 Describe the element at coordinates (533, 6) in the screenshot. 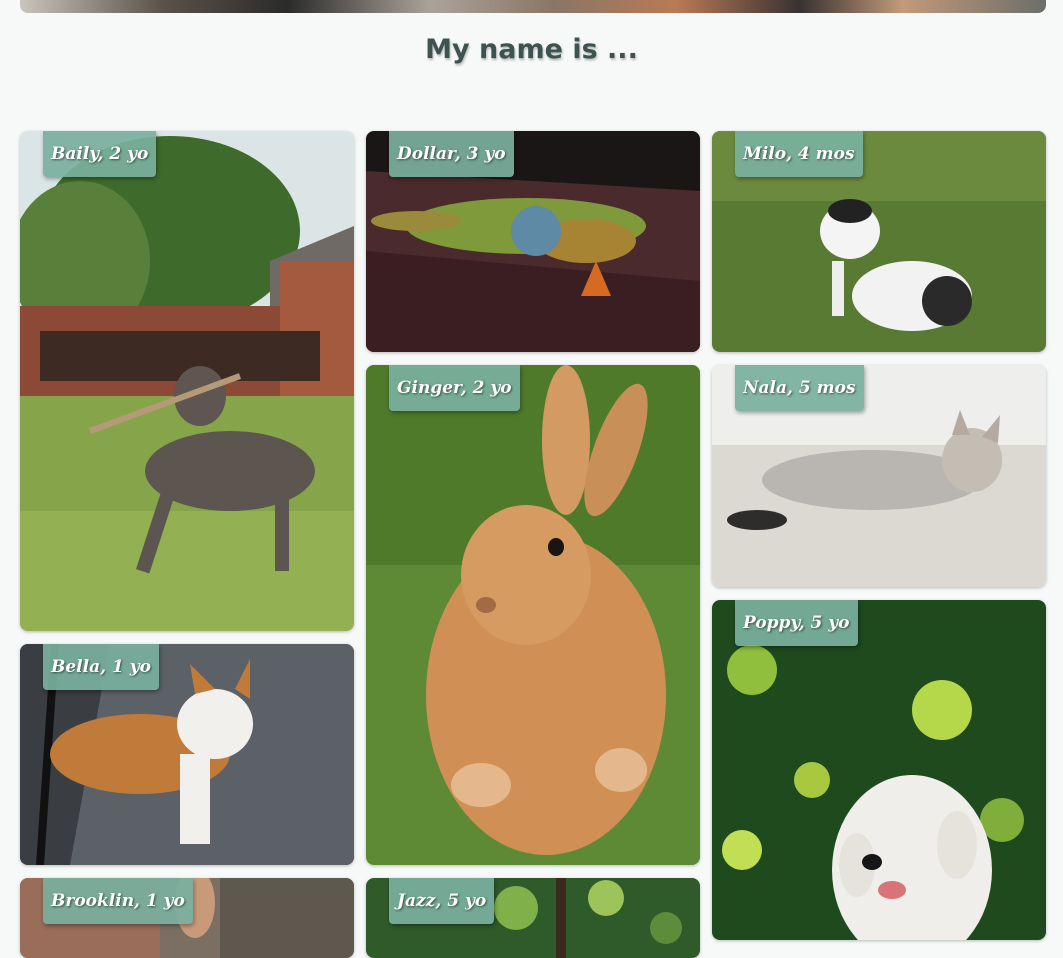

I see `hero-image` at that location.